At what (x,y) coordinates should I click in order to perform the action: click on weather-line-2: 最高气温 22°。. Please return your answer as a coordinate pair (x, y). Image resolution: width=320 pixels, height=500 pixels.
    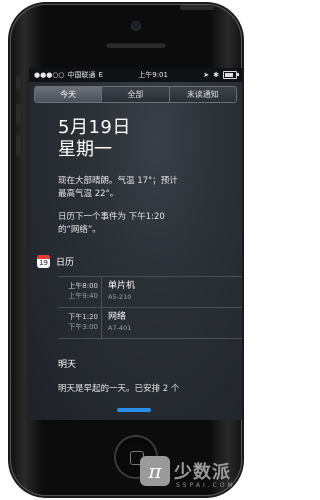
    Looking at the image, I should click on (88, 194).